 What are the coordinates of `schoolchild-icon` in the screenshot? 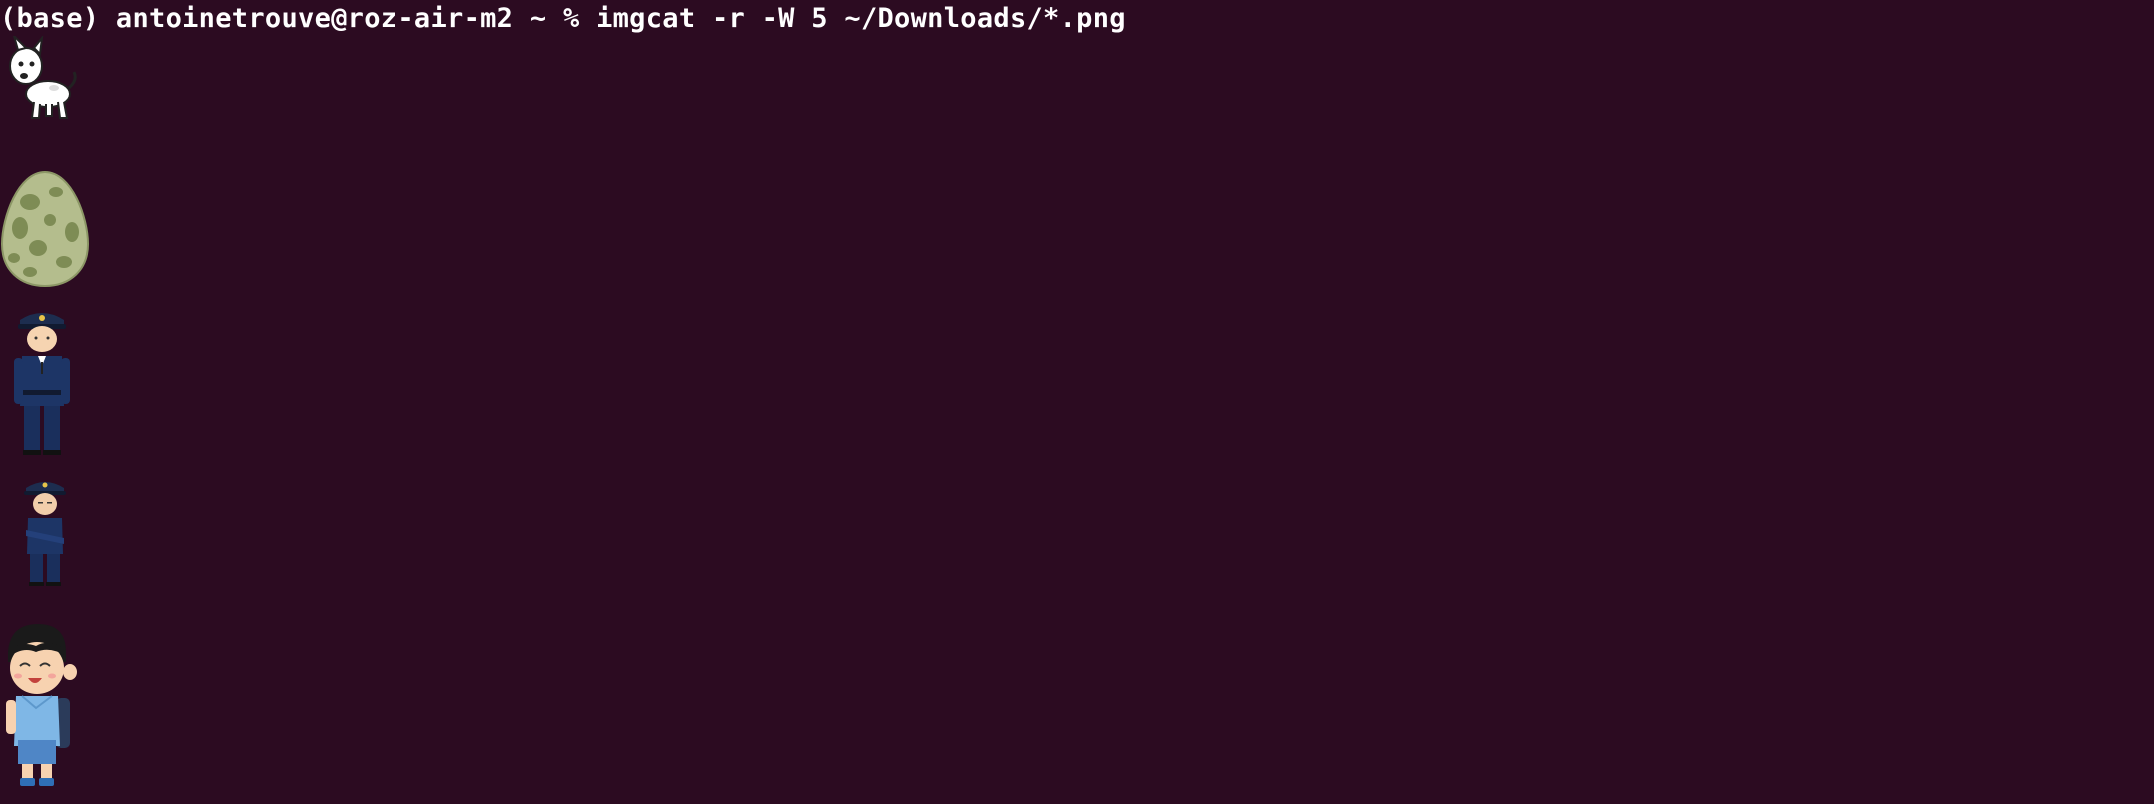 It's located at (41, 705).